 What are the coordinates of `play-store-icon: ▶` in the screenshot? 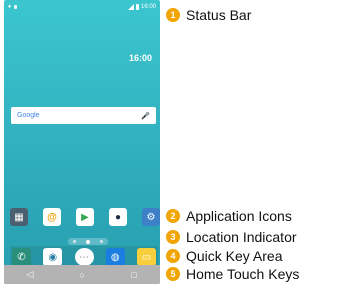 It's located at (85, 217).